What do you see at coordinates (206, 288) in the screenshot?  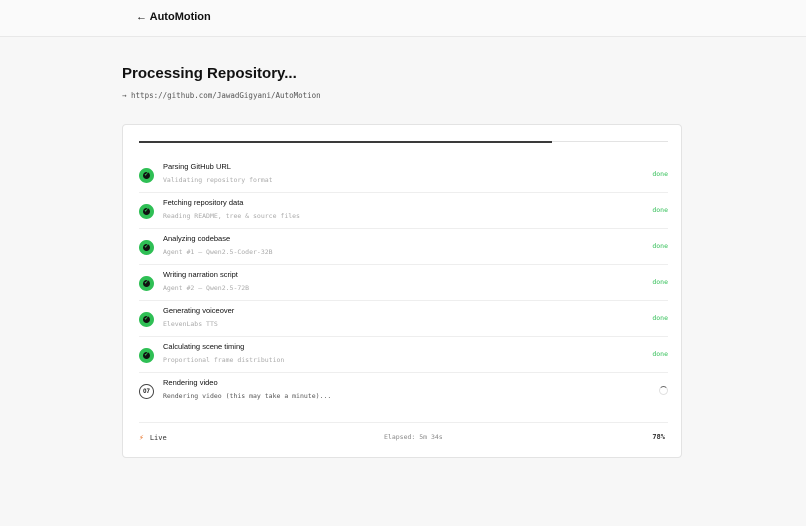 I see `step-subtitle: Agent #2 — Qwen2.5-72B` at bounding box center [206, 288].